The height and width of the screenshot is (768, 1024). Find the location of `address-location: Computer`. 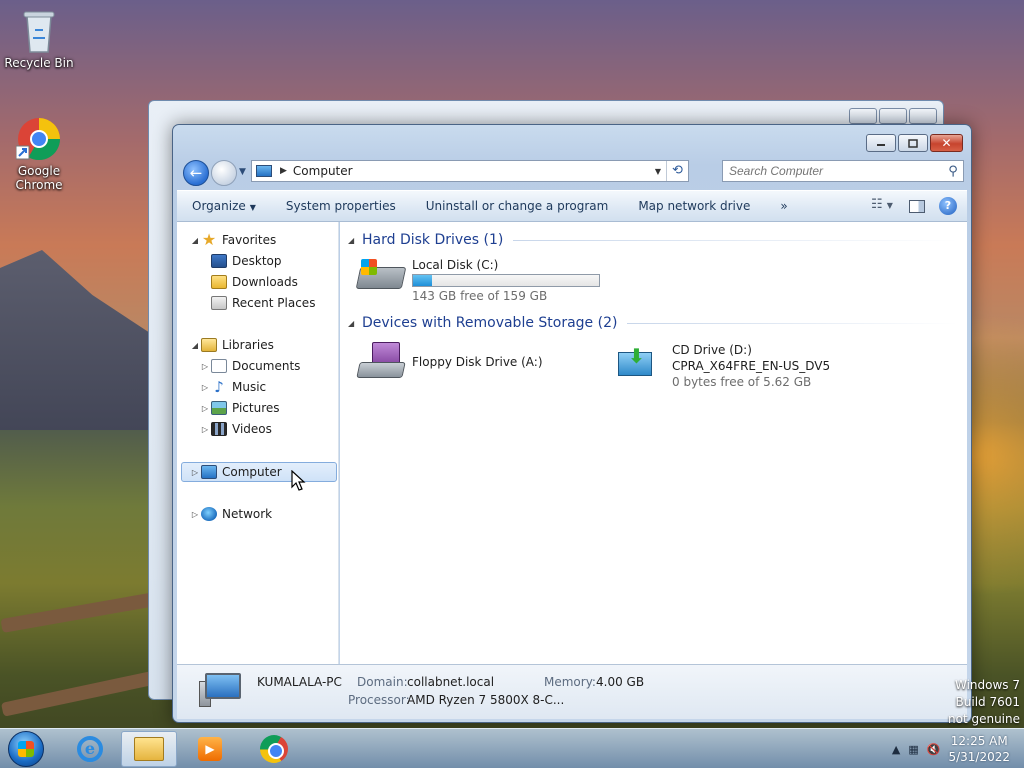

address-location: Computer is located at coordinates (471, 171).